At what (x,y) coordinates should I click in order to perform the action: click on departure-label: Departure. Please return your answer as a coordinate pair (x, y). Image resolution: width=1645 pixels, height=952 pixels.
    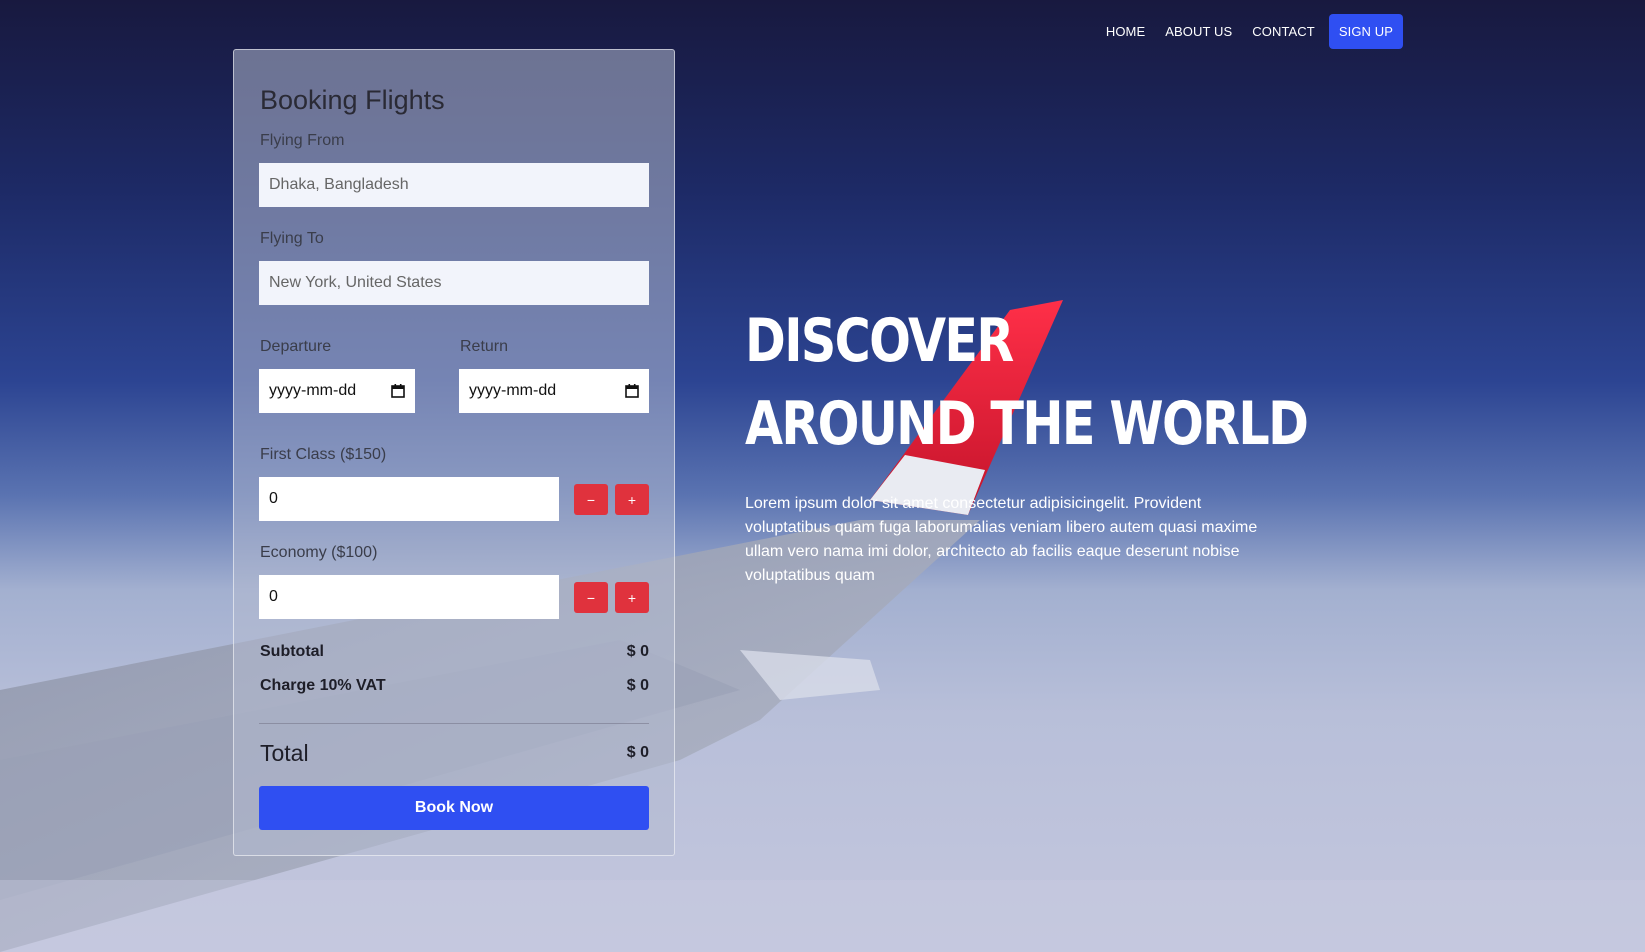
    Looking at the image, I should click on (296, 346).